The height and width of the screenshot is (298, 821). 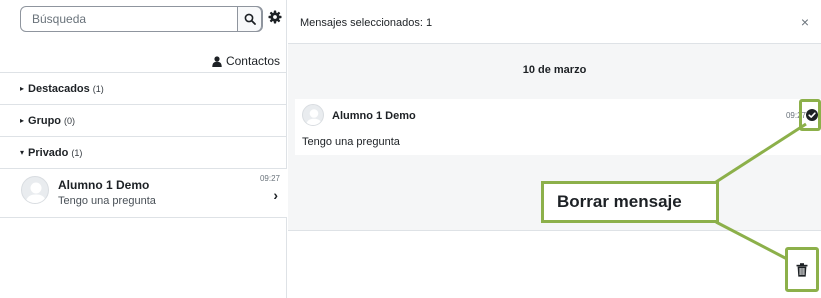 I want to click on close-icon: ×, so click(x=805, y=22).